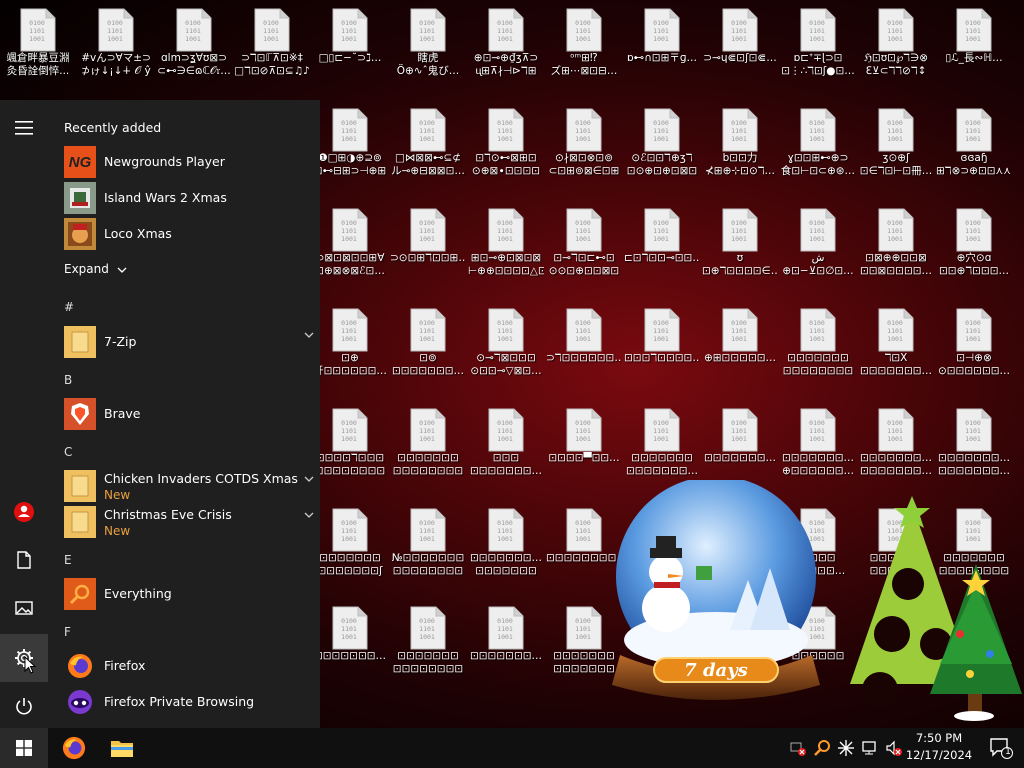 The width and height of the screenshot is (1024, 768). I want to click on desktop-file-icon: 0100 1101 1001 ⊡⊡⊡⊡⊡⊡⊡… ⊡⊡⊡⊡⊡⊡⊡, so click(506, 544).